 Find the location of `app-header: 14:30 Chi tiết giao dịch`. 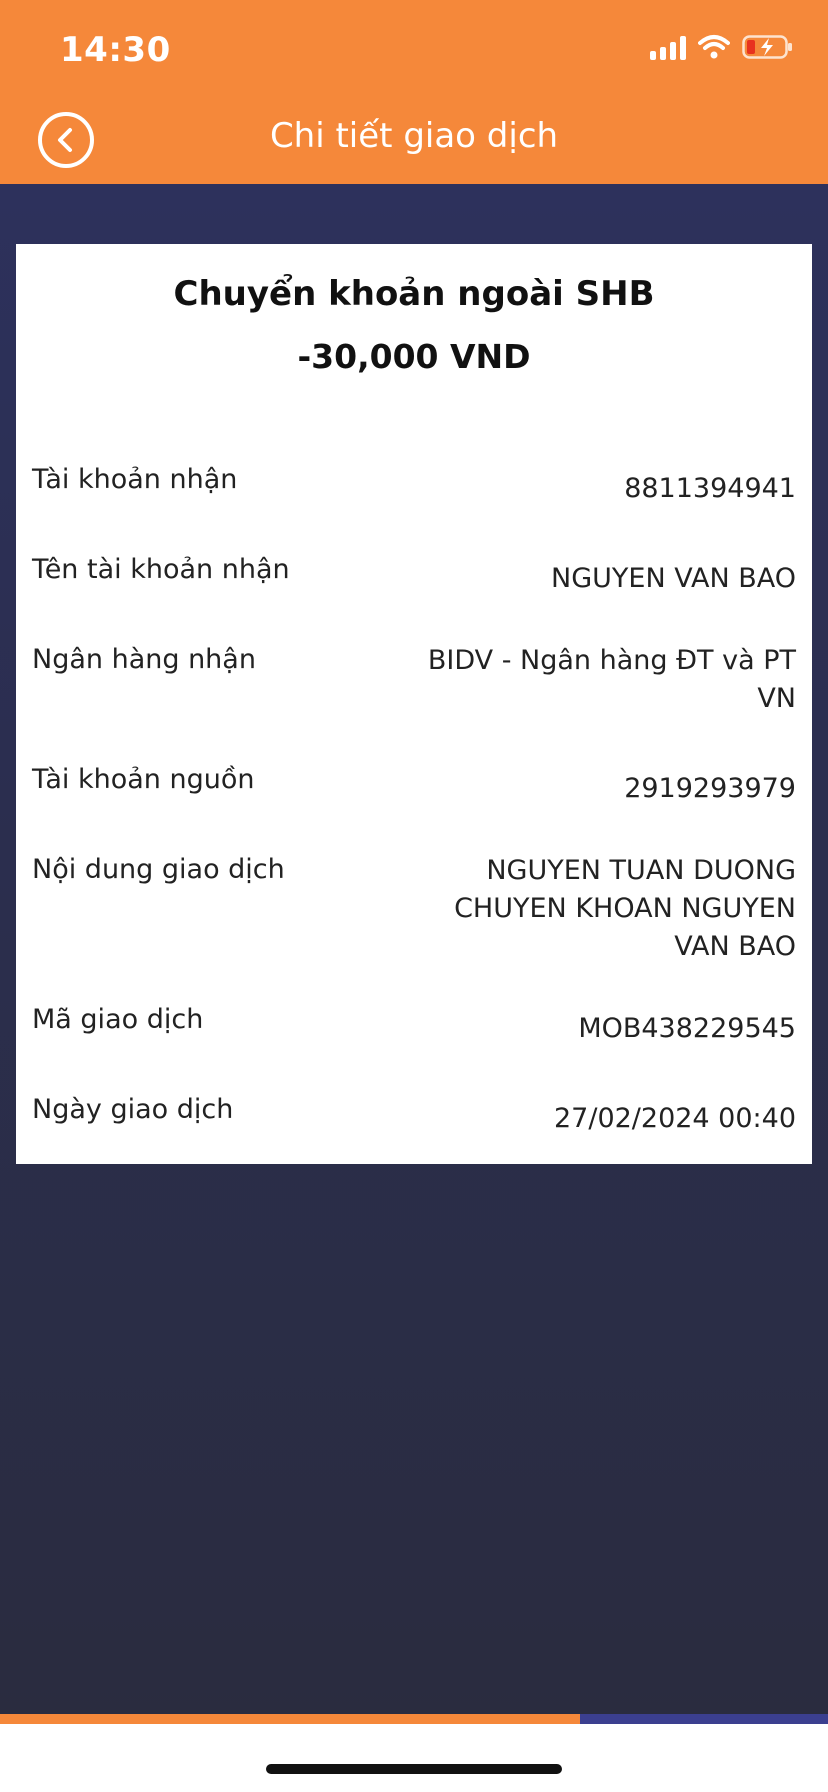

app-header: 14:30 Chi tiết giao dịch is located at coordinates (414, 92).